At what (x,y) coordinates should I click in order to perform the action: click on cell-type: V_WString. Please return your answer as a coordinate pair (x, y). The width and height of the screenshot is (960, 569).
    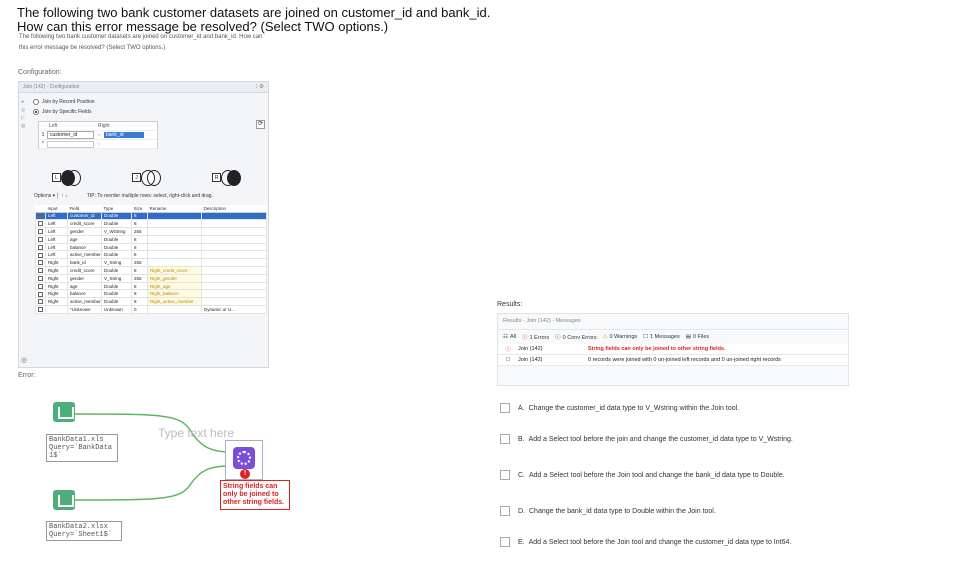
    Looking at the image, I should click on (116, 231).